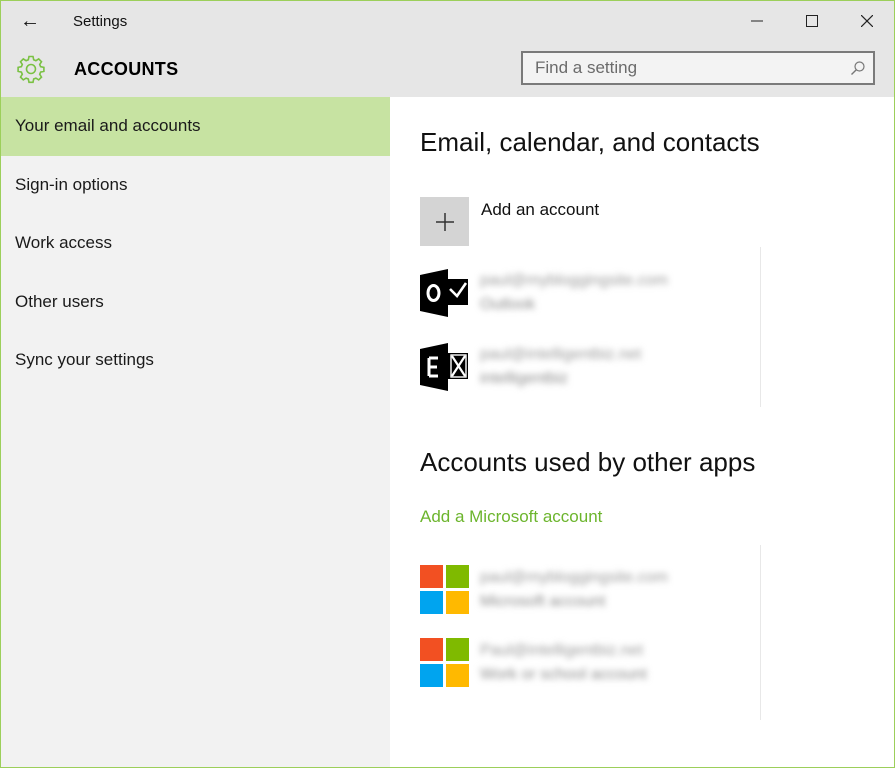  I want to click on sidebar-item-sync-your-settings: Sync your settings, so click(195, 360).